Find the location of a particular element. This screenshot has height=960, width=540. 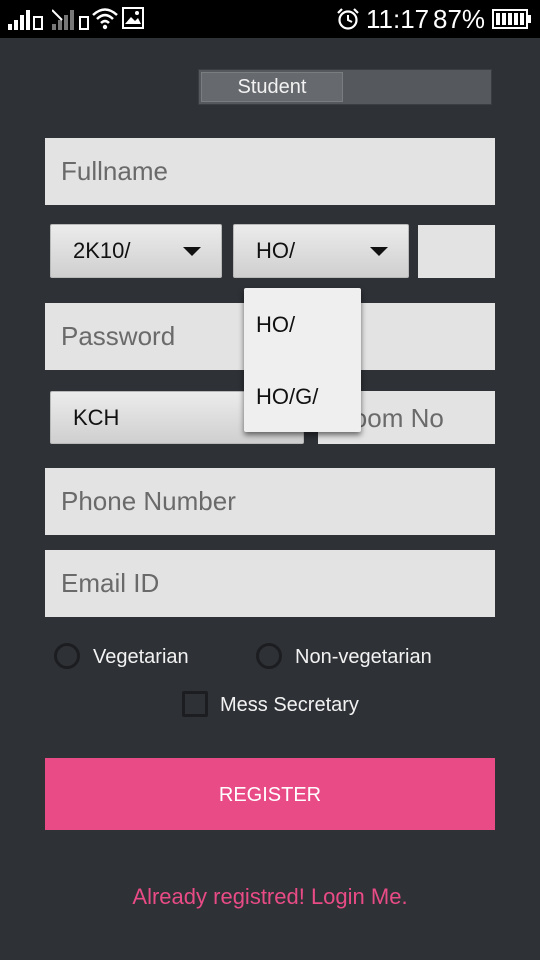

hostel-value: KCH is located at coordinates (96, 417).